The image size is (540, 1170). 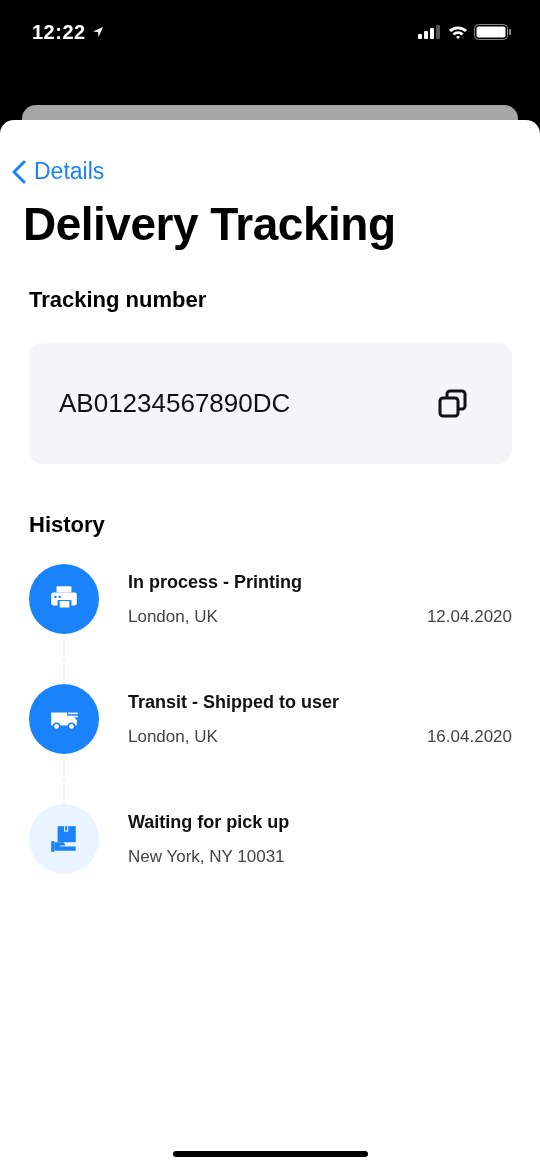 What do you see at coordinates (493, 32) in the screenshot?
I see `battery-icon` at bounding box center [493, 32].